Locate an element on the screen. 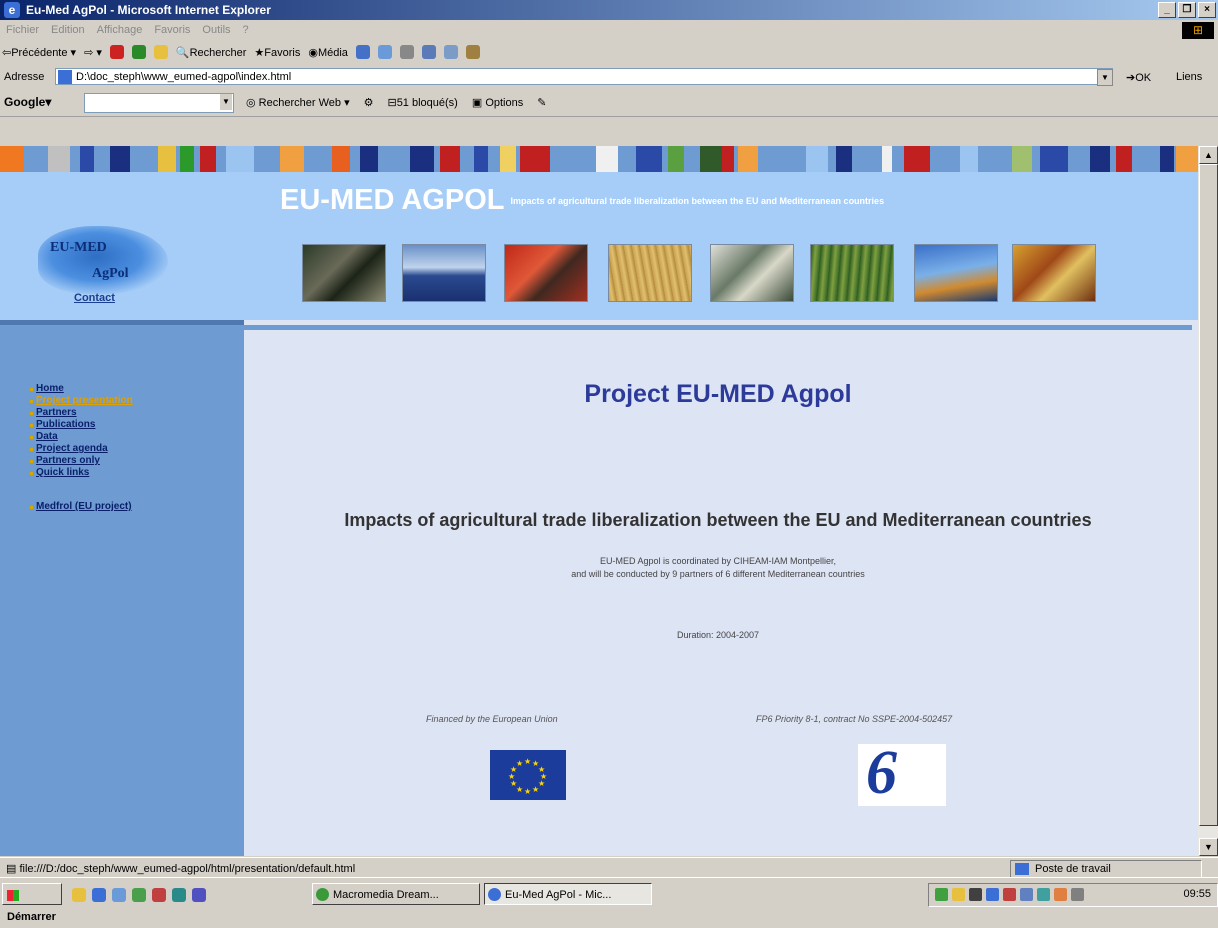 The width and height of the screenshot is (1218, 928). tray-clock-icon is located at coordinates (1077, 894).